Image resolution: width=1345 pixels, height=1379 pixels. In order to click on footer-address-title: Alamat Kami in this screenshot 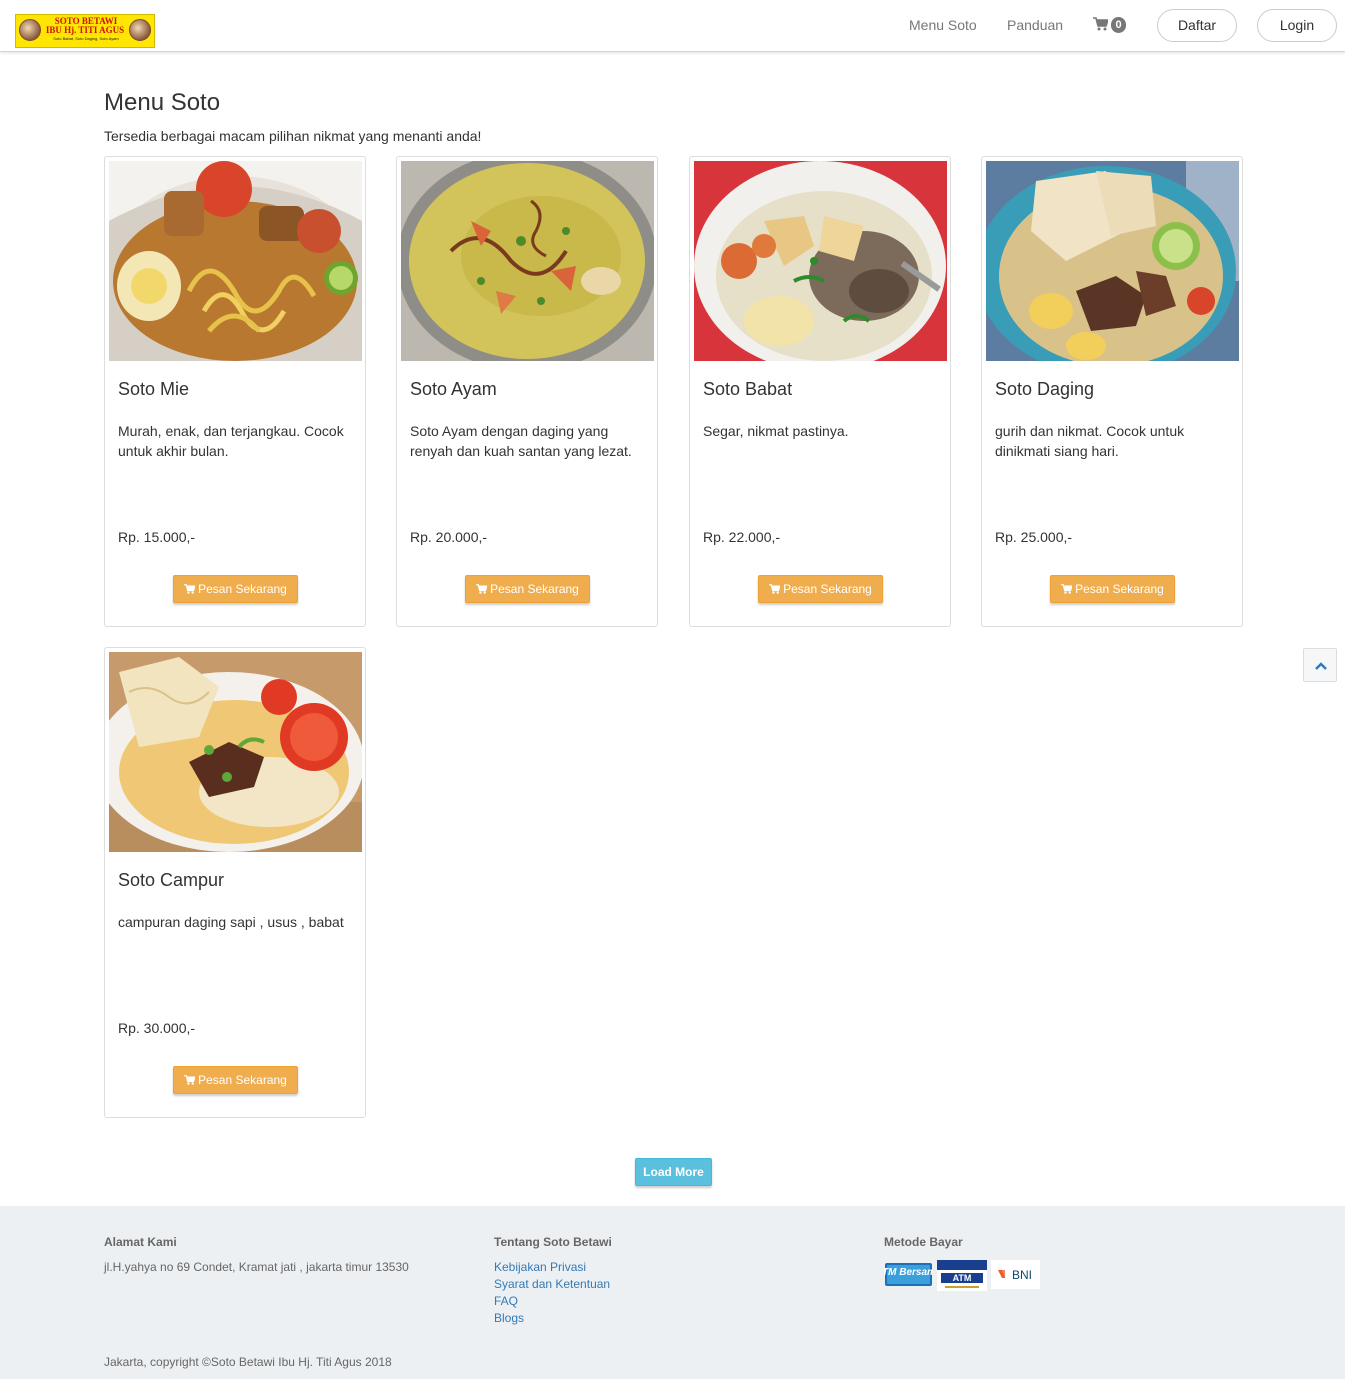, I will do `click(140, 1242)`.